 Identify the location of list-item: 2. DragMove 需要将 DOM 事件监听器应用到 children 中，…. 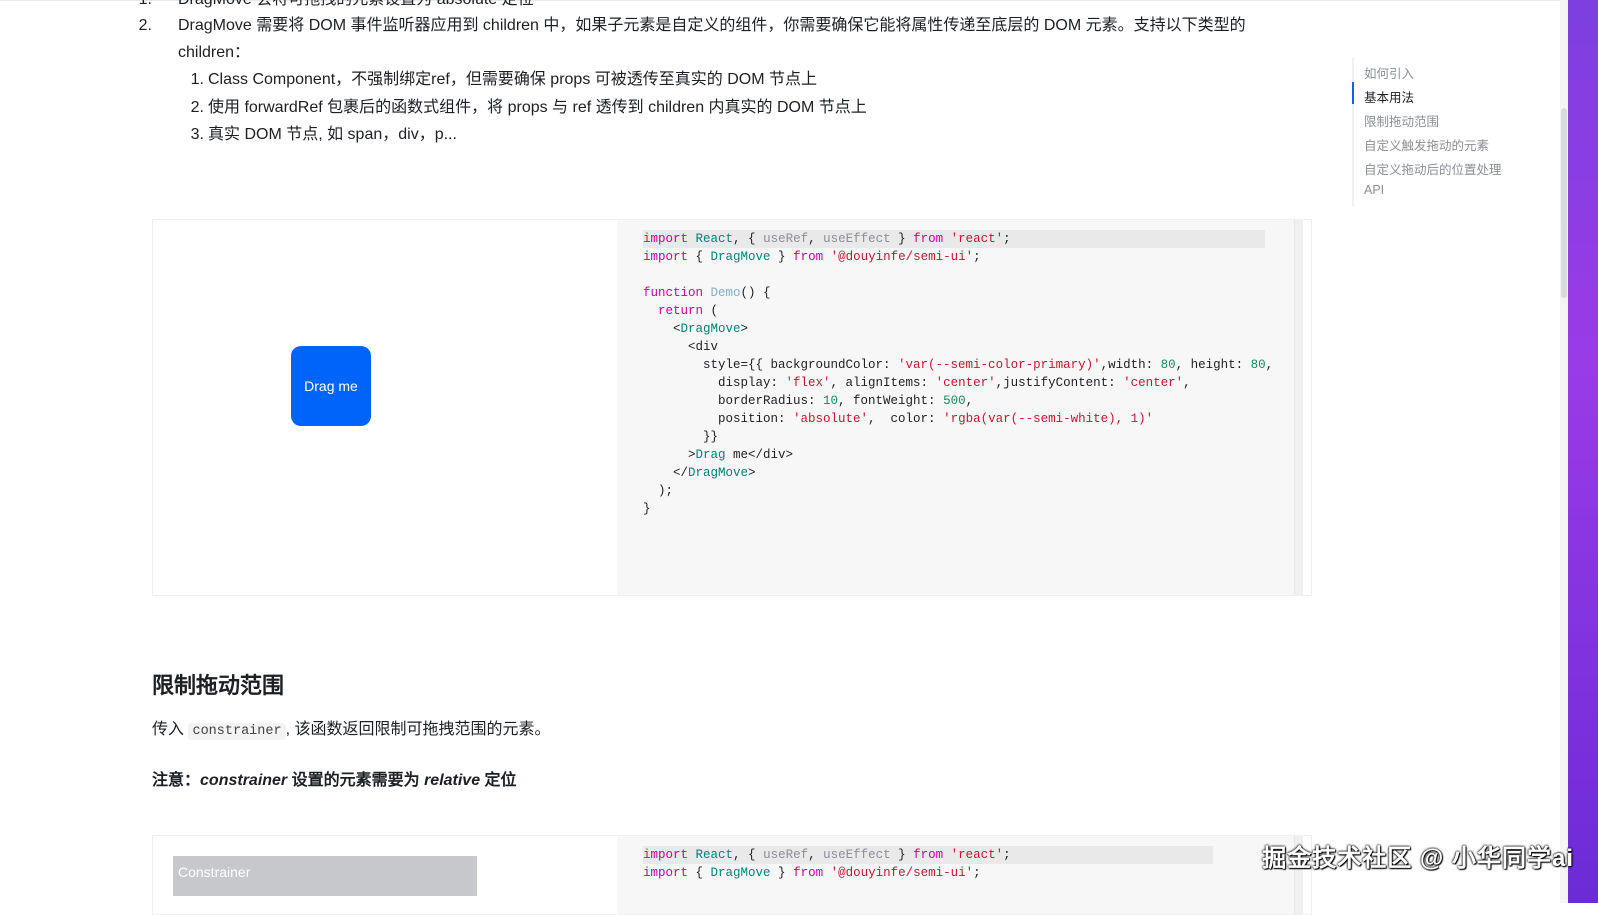
(692, 26).